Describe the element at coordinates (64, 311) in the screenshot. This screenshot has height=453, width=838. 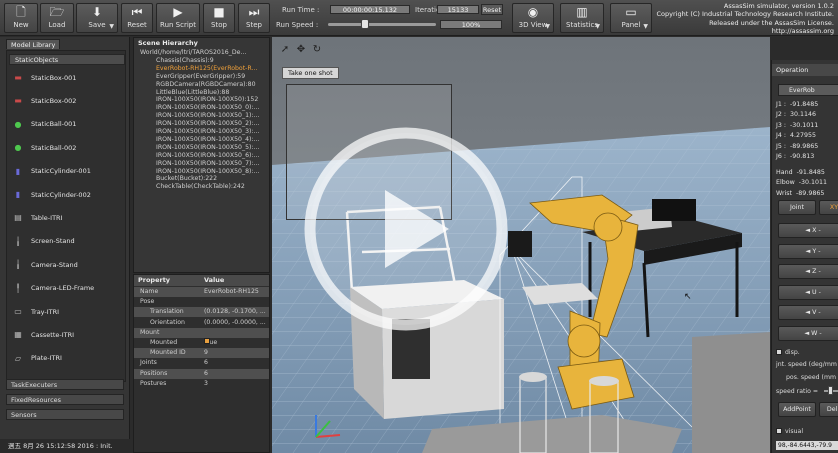
I see `model-item-tray-itri: ▭ Tray-ITRI` at that location.